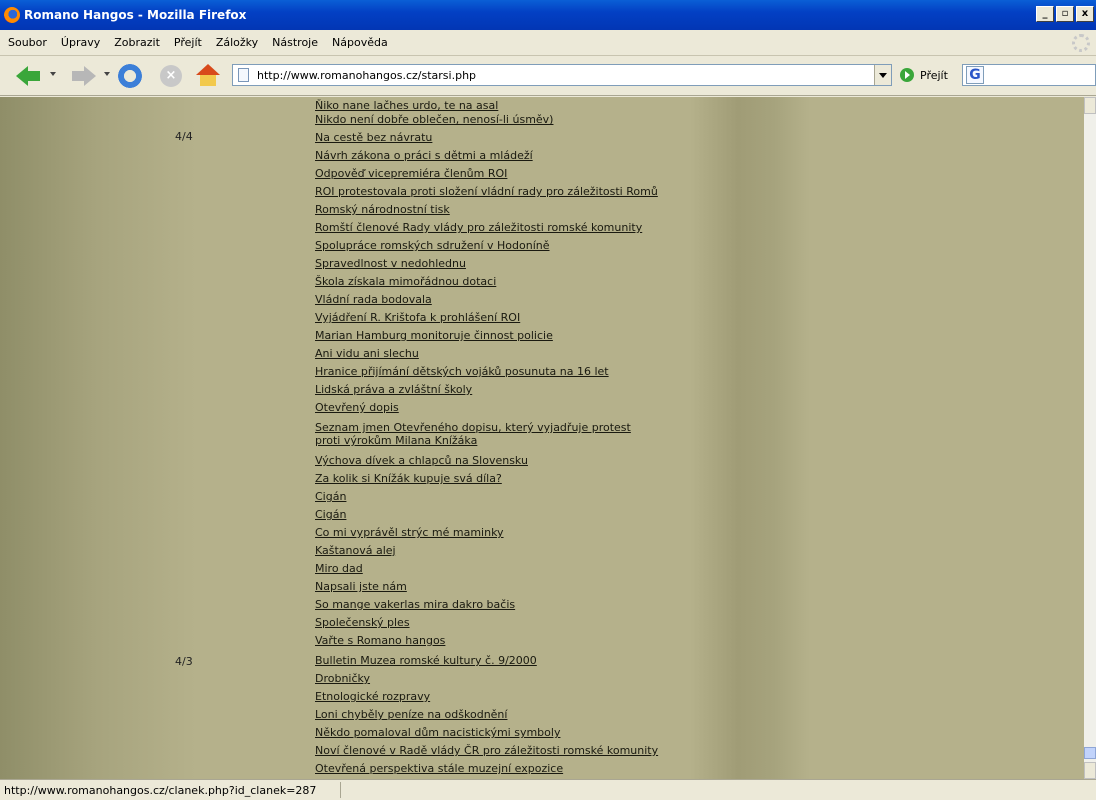 This screenshot has height=800, width=1096. What do you see at coordinates (390, 263) in the screenshot?
I see `article-link: Spravedlnost v nedohlednu` at bounding box center [390, 263].